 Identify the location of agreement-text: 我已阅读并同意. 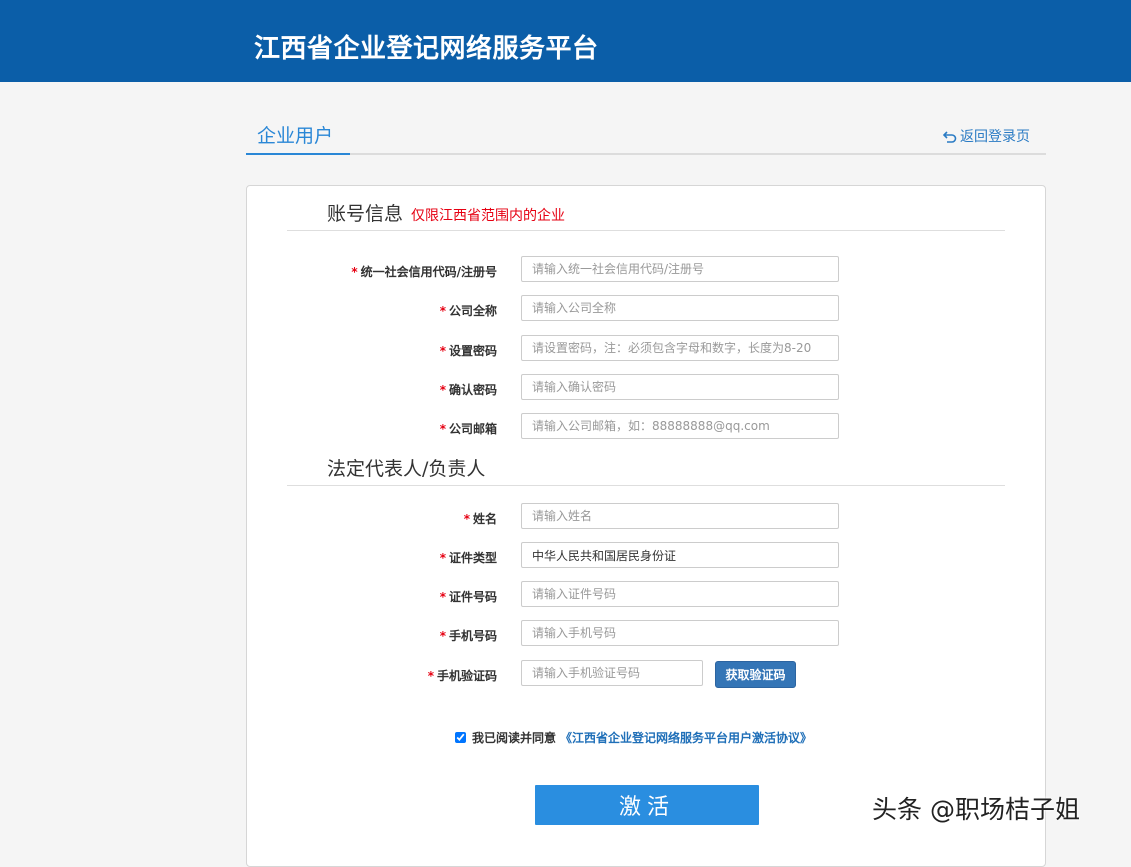
(514, 738).